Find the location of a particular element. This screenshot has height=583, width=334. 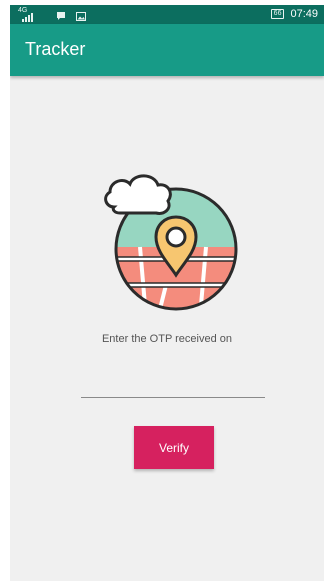

app-bar: Tracker is located at coordinates (167, 50).